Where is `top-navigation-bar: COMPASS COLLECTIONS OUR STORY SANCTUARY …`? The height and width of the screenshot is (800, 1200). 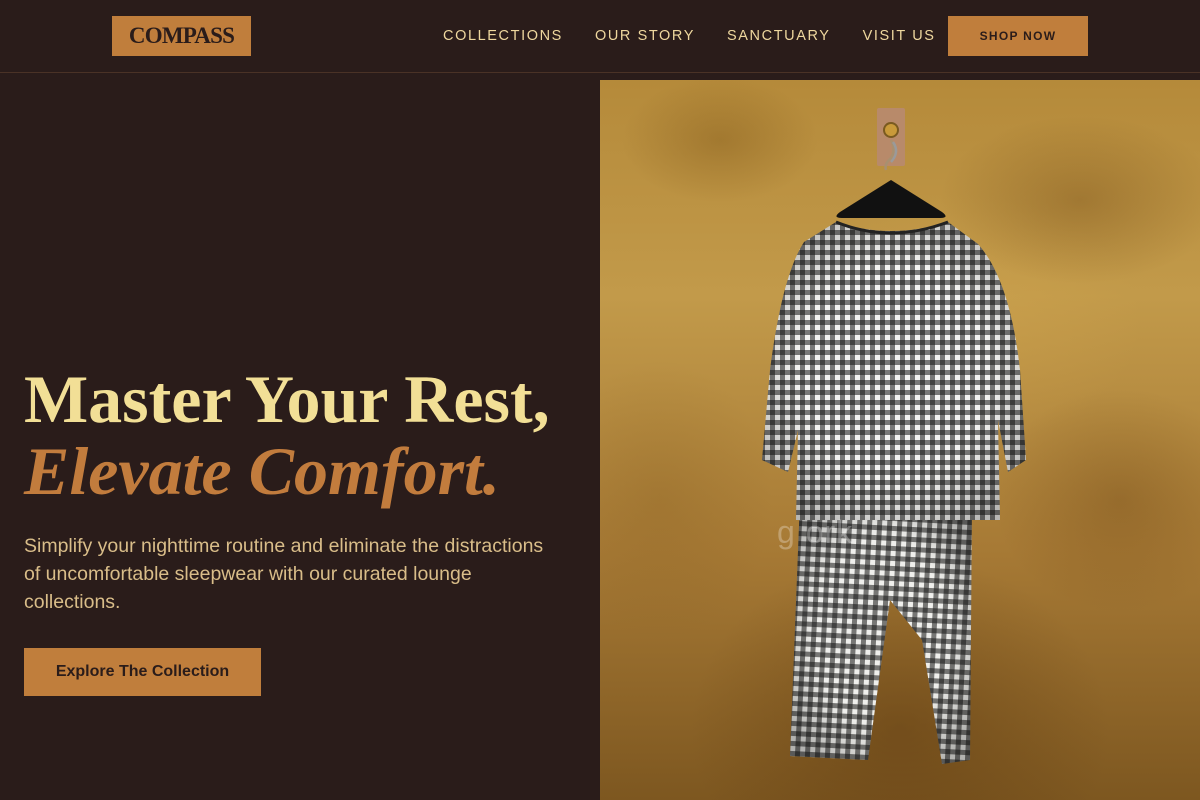
top-navigation-bar: COMPASS COLLECTIONS OUR STORY SANCTUARY … is located at coordinates (600, 36).